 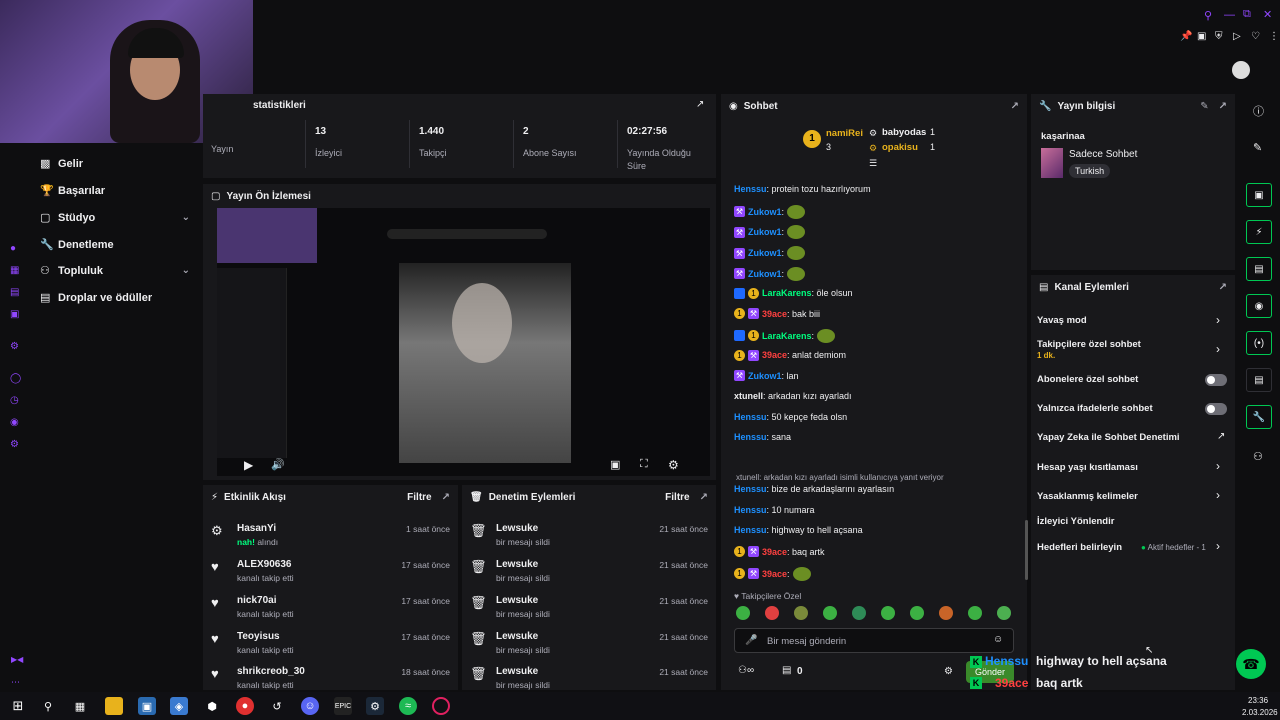 What do you see at coordinates (1216, 409) in the screenshot?
I see `emote-only-toggle` at bounding box center [1216, 409].